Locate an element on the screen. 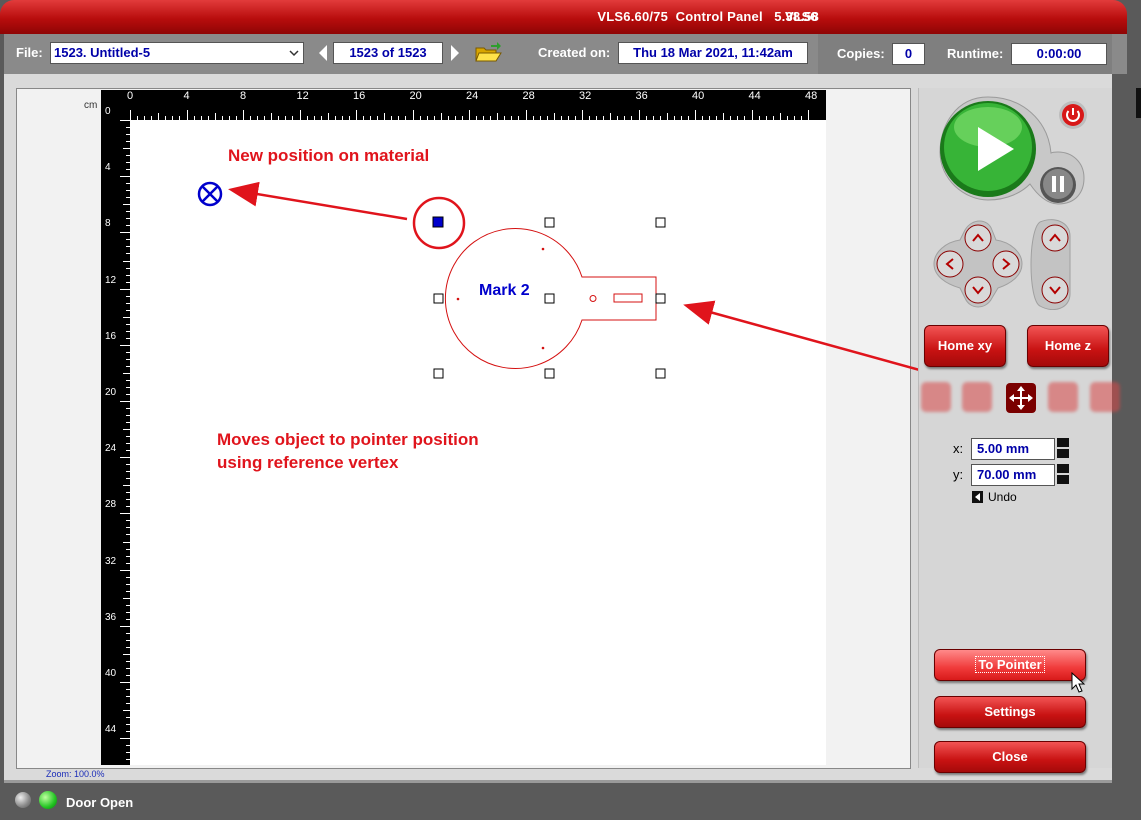 This screenshot has height=820, width=1141. z-down-button is located at coordinates (1055, 290).